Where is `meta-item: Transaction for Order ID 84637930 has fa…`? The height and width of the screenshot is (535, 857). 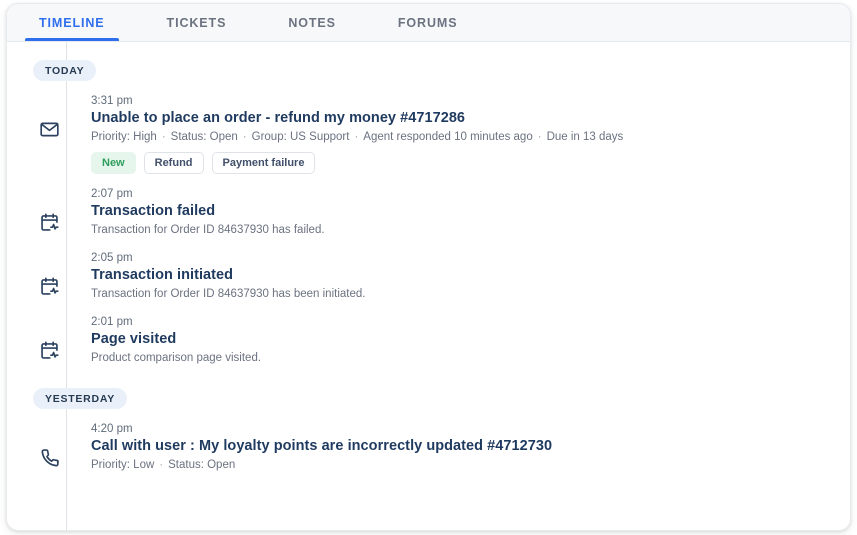 meta-item: Transaction for Order ID 84637930 has fa… is located at coordinates (208, 230).